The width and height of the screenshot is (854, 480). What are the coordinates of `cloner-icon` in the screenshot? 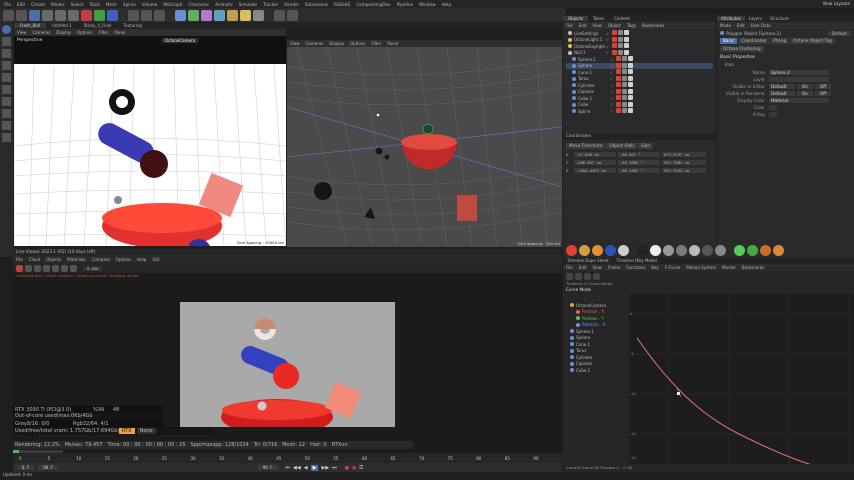 It's located at (219, 15).